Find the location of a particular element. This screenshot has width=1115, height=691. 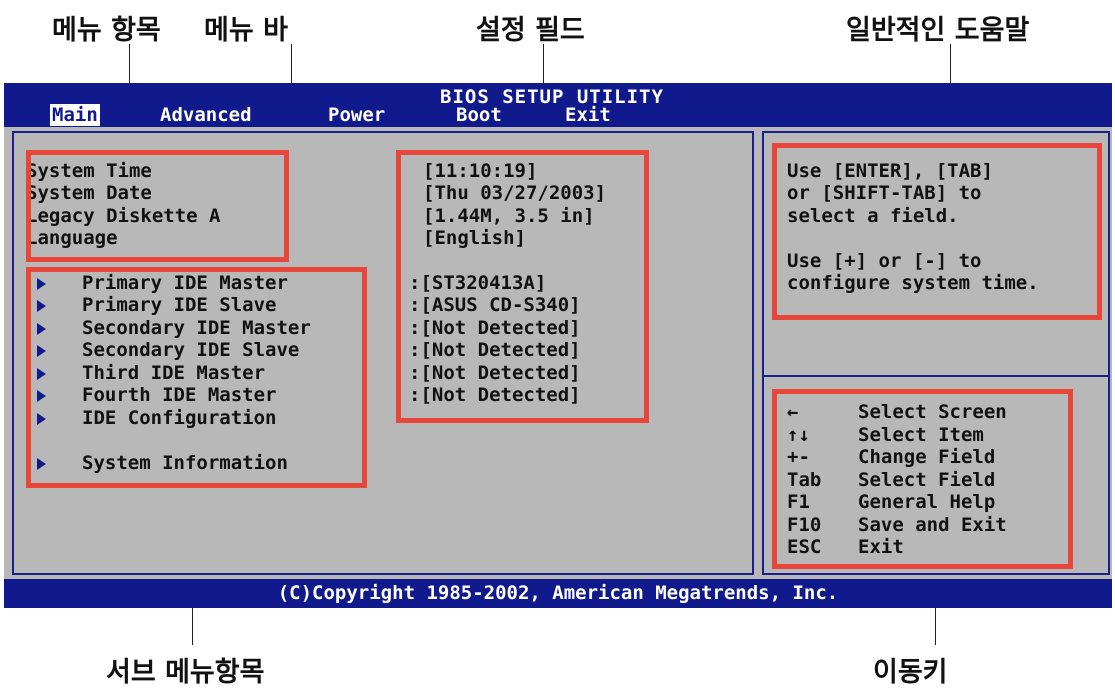

submenu-value-secondary-ide-slave: :[Not Detected] is located at coordinates (495, 350).